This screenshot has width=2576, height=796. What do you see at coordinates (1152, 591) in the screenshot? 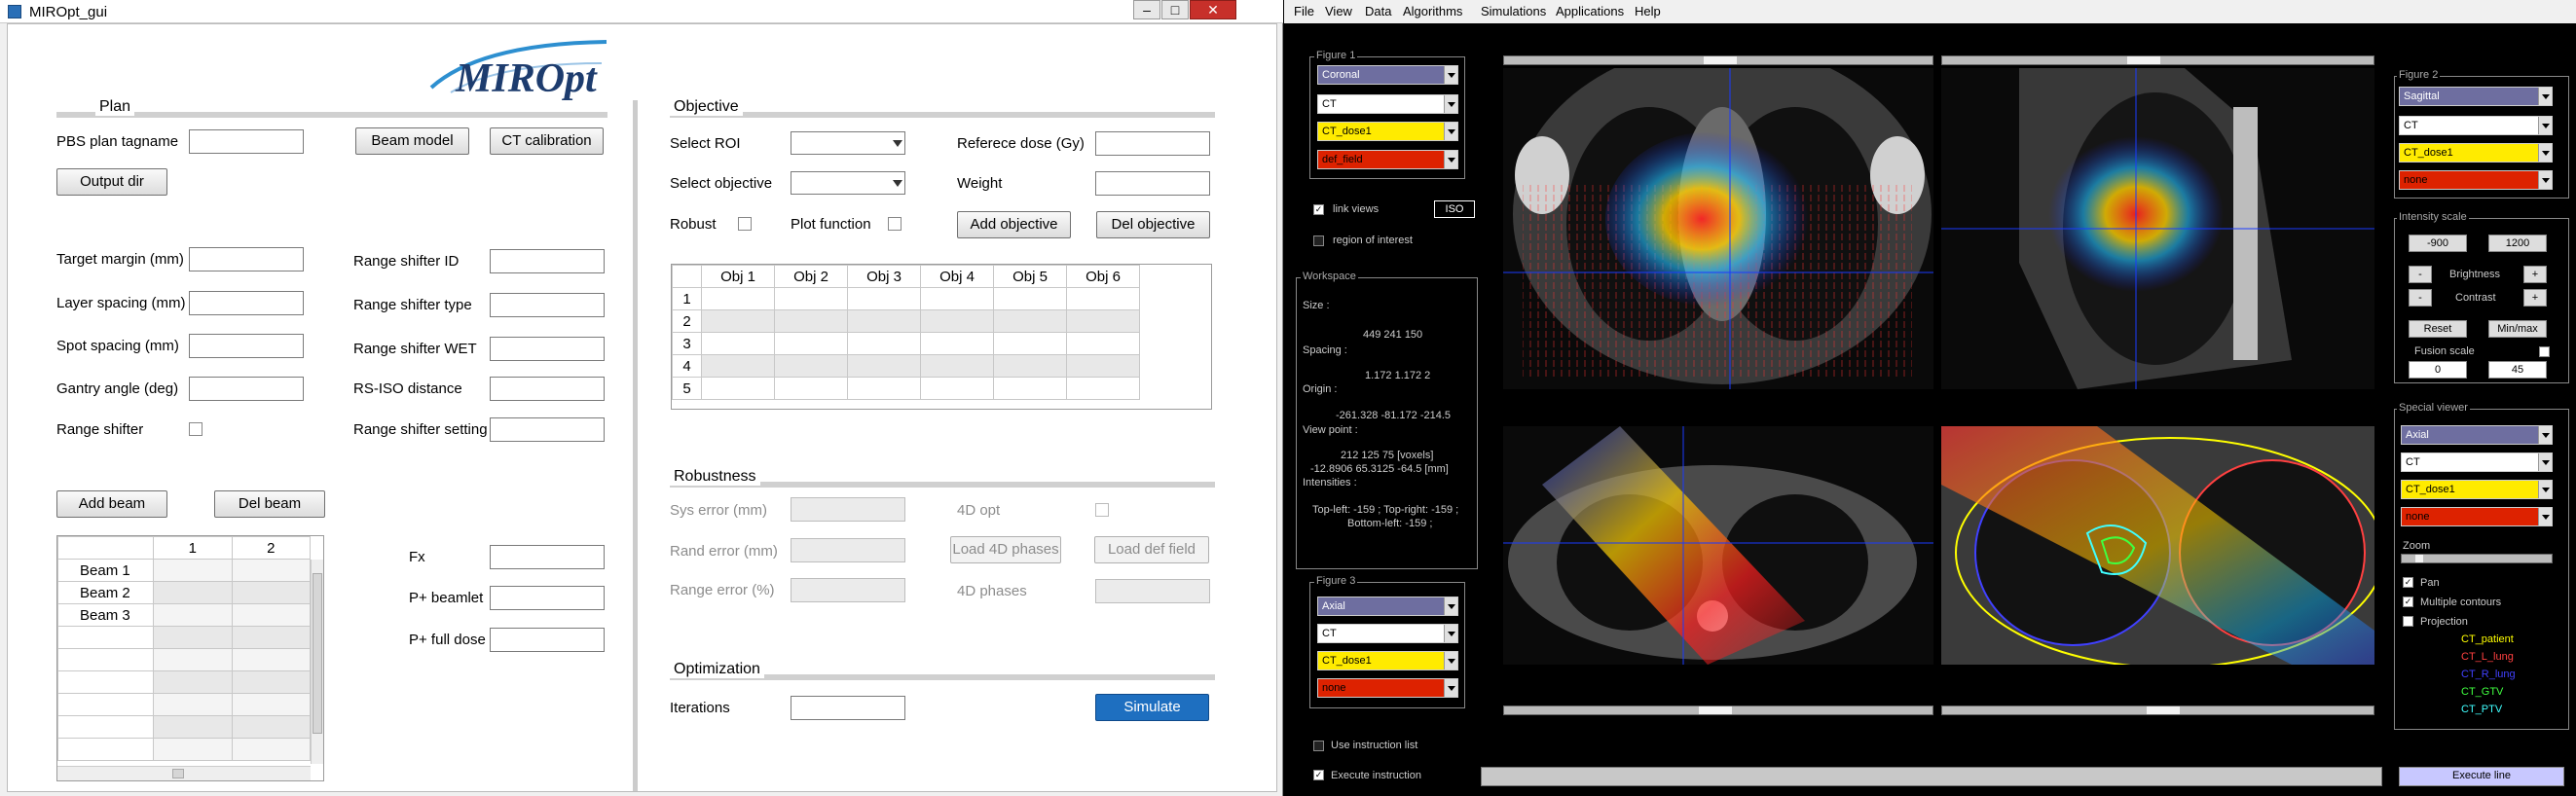
I see `phases-4d-input` at bounding box center [1152, 591].